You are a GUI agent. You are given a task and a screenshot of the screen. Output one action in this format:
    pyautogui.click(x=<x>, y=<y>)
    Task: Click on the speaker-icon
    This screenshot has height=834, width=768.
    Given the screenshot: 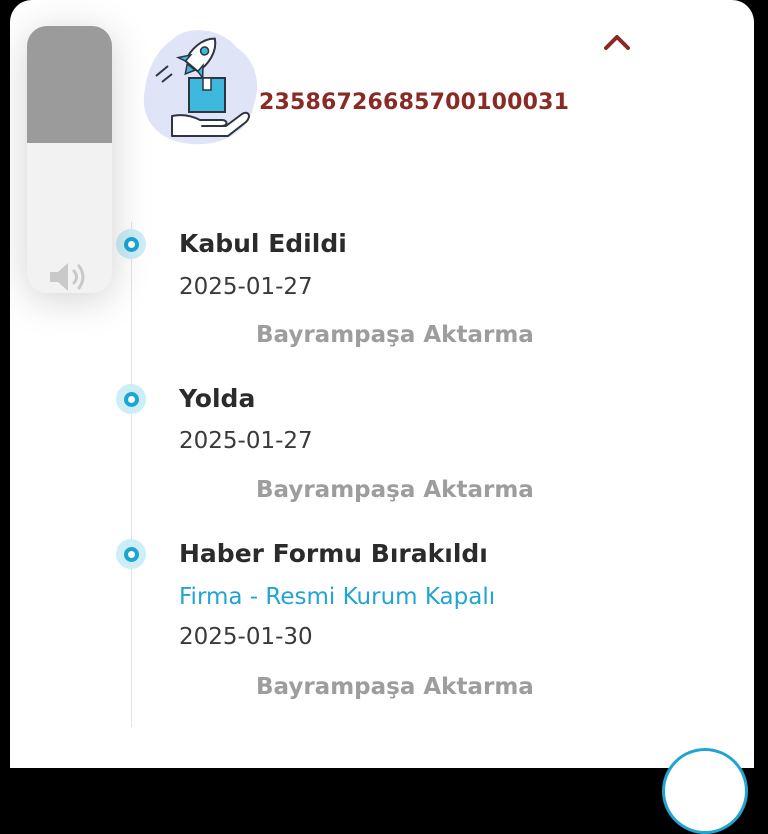 What is the action you would take?
    pyautogui.click(x=69, y=276)
    